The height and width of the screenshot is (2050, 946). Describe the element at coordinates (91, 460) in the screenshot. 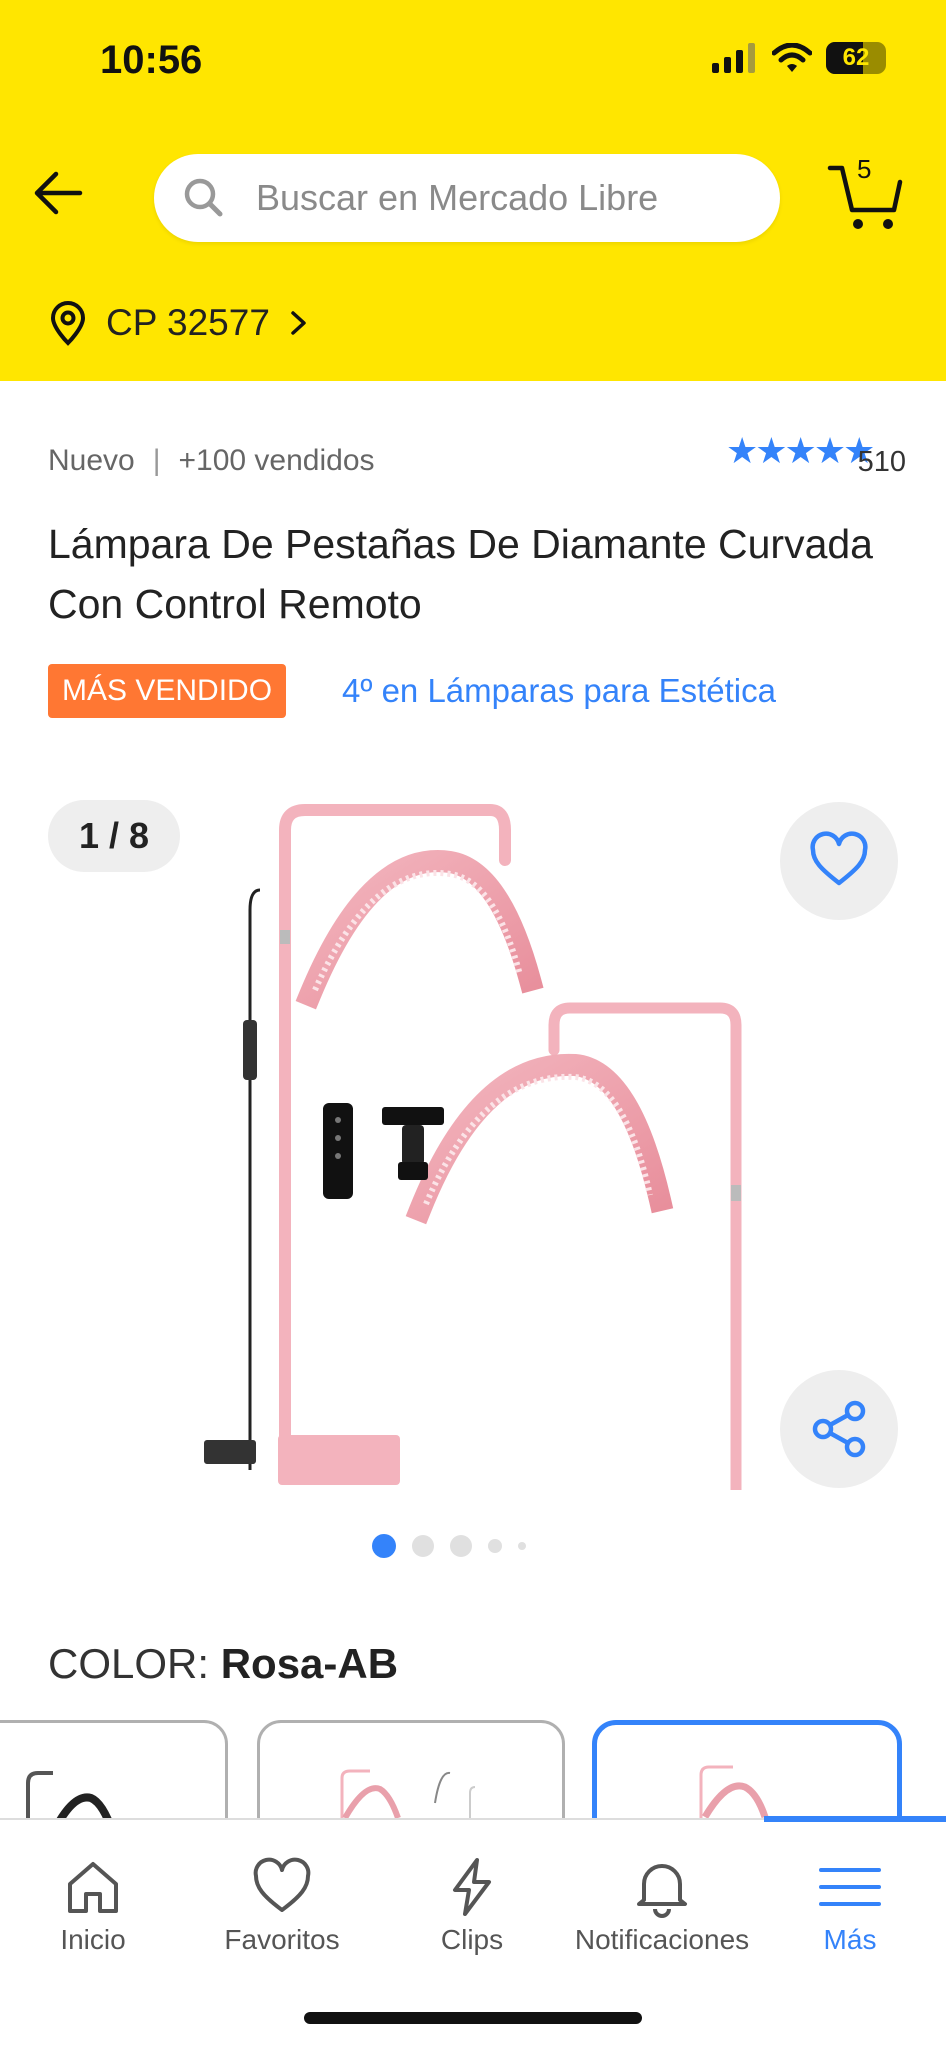

I see `condition-label: Nuevo` at that location.